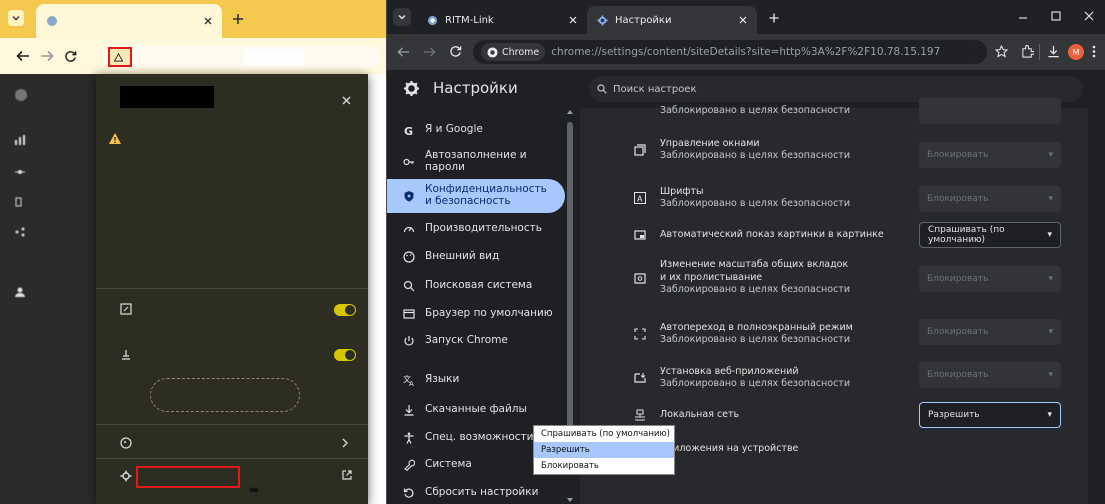 The height and width of the screenshot is (504, 1105). What do you see at coordinates (347, 475) in the screenshot?
I see `open-external-icon` at bounding box center [347, 475].